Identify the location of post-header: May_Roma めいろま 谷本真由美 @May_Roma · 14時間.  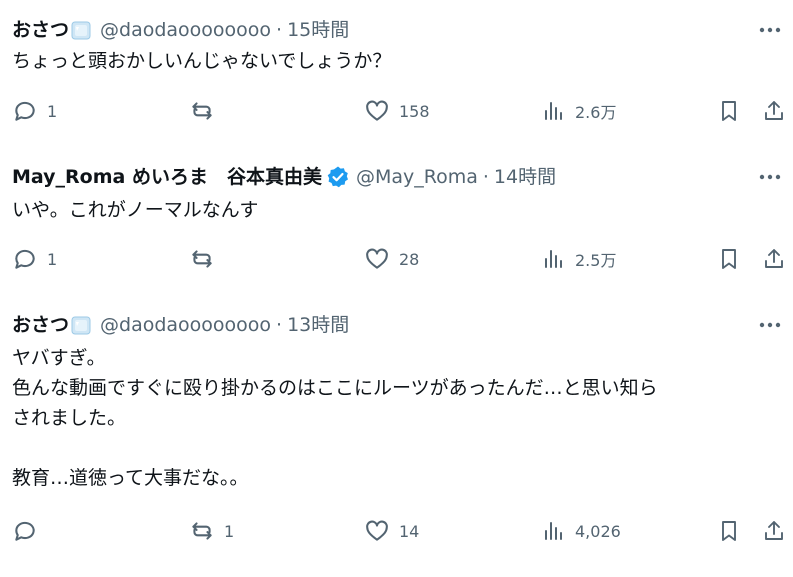
(284, 177).